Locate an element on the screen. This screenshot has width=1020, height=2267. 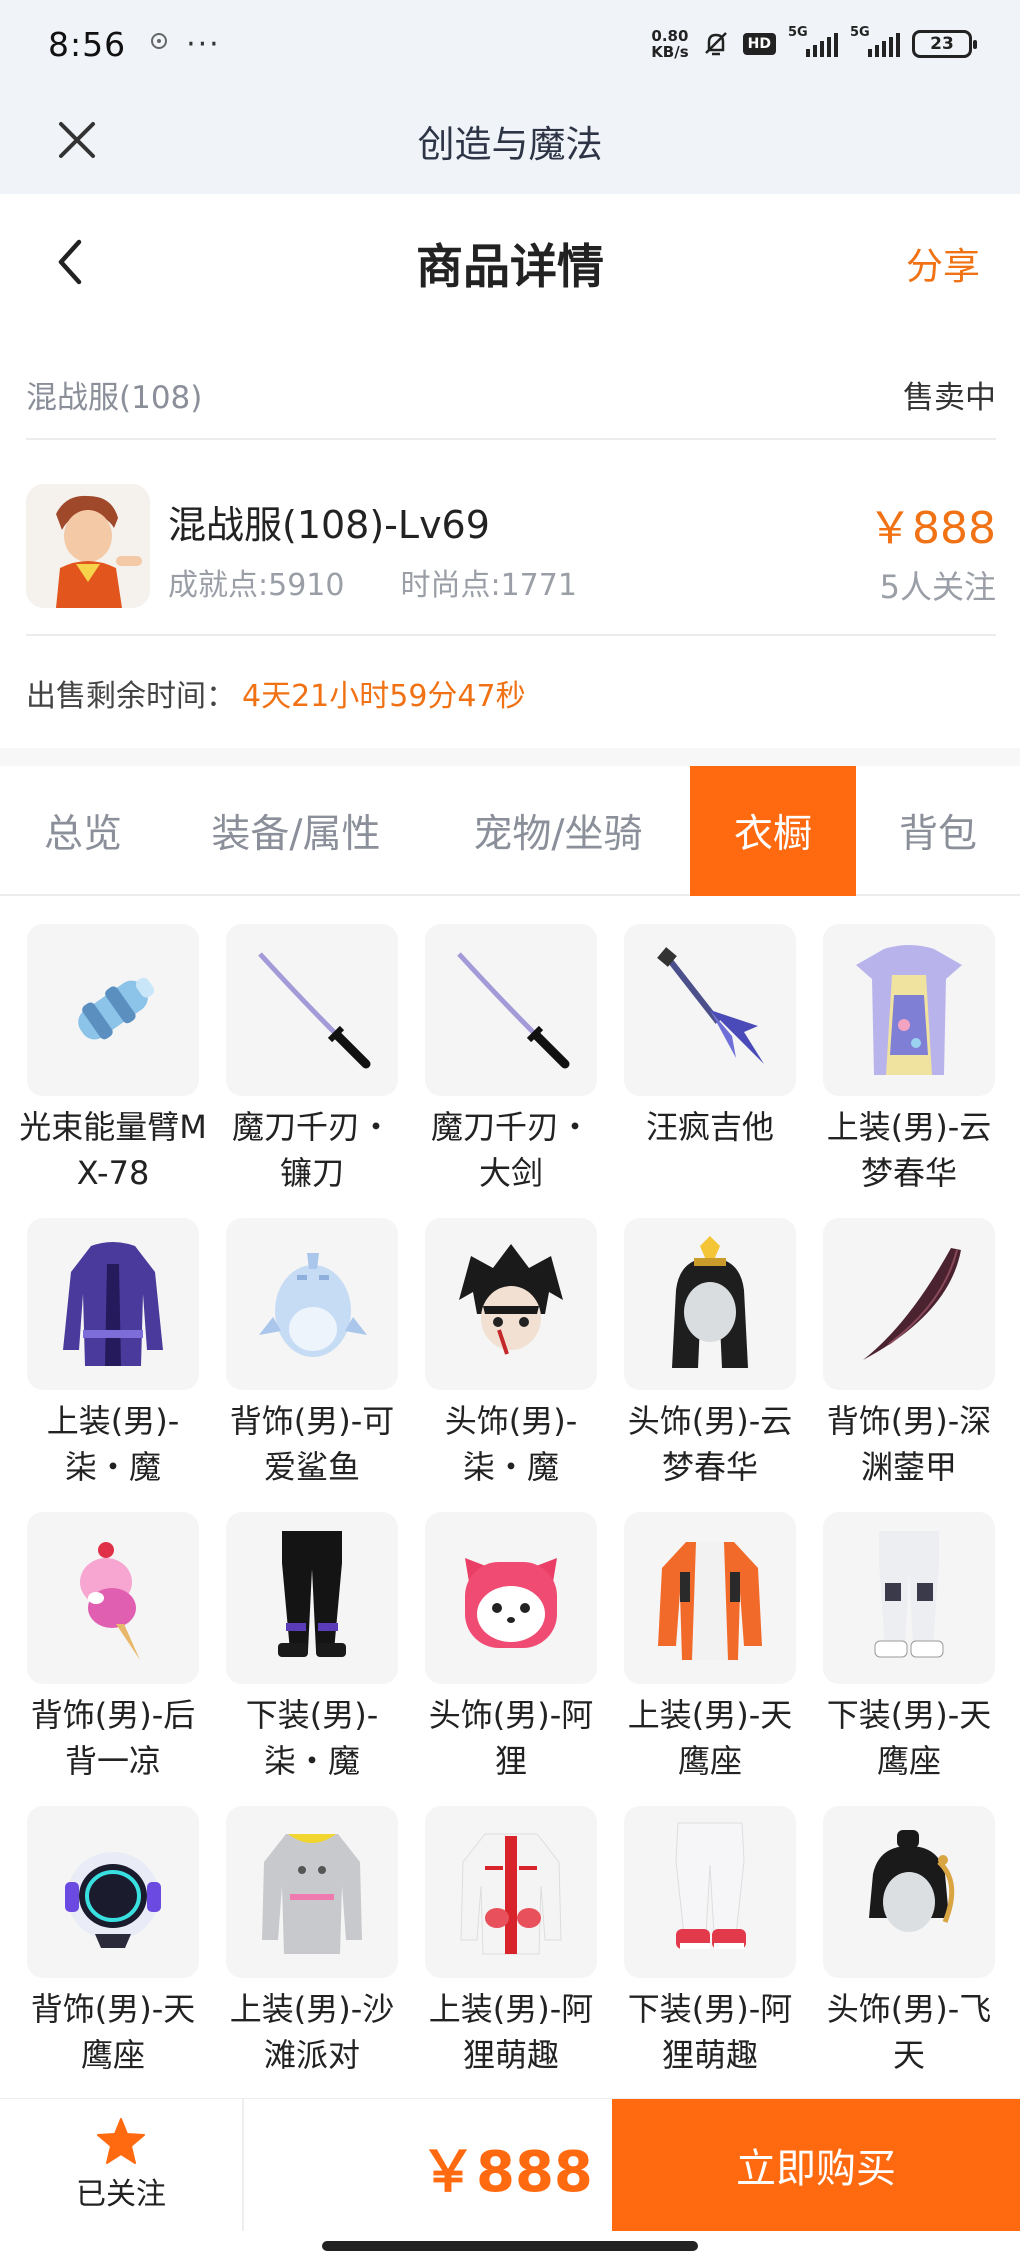
more-notifications-icon: ··· is located at coordinates (203, 44).